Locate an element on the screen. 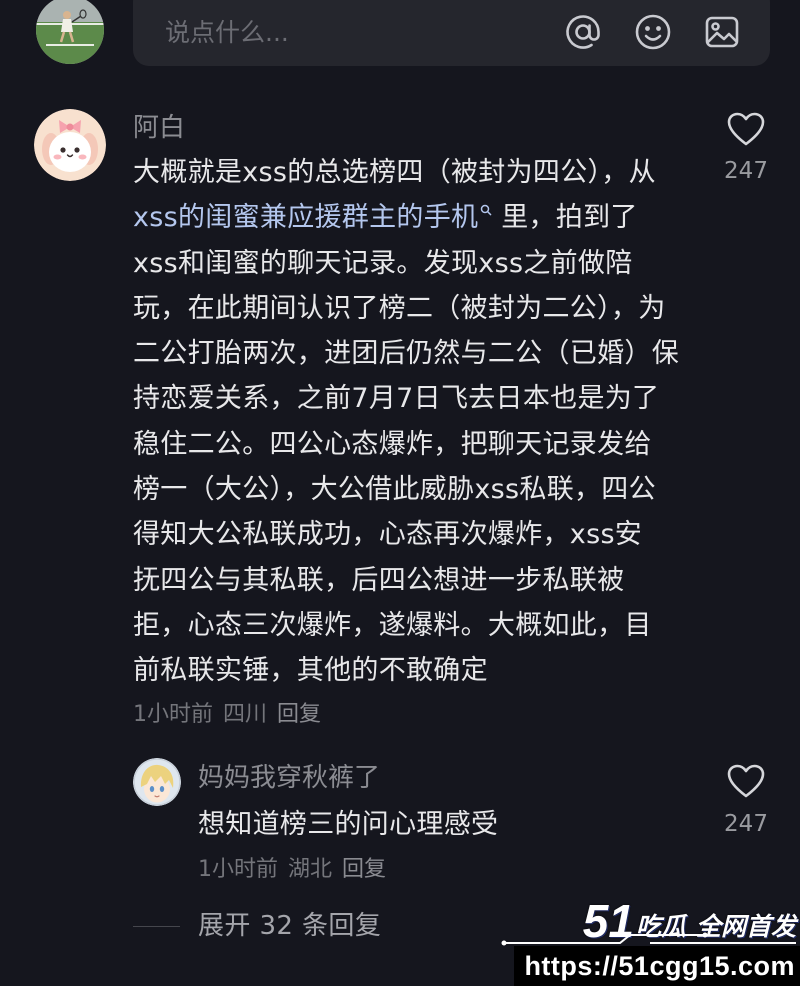 This screenshot has width=800, height=986. commenter-username: 阿白 is located at coordinates (159, 128).